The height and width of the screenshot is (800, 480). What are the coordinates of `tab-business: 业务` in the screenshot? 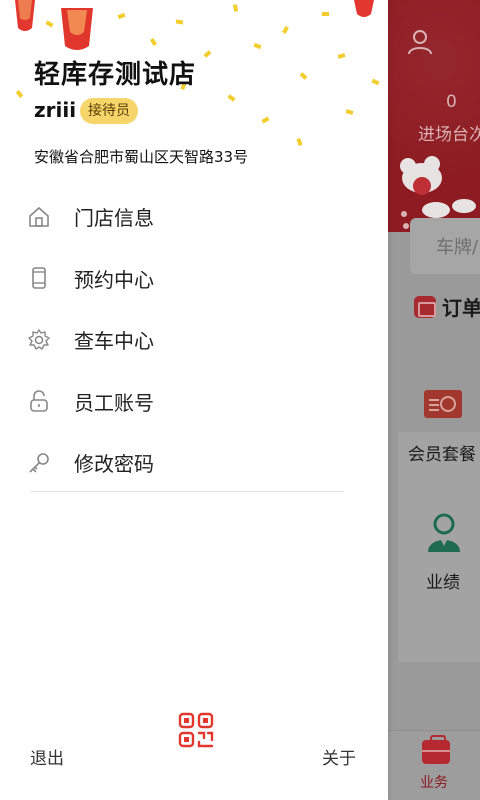 It's located at (434, 782).